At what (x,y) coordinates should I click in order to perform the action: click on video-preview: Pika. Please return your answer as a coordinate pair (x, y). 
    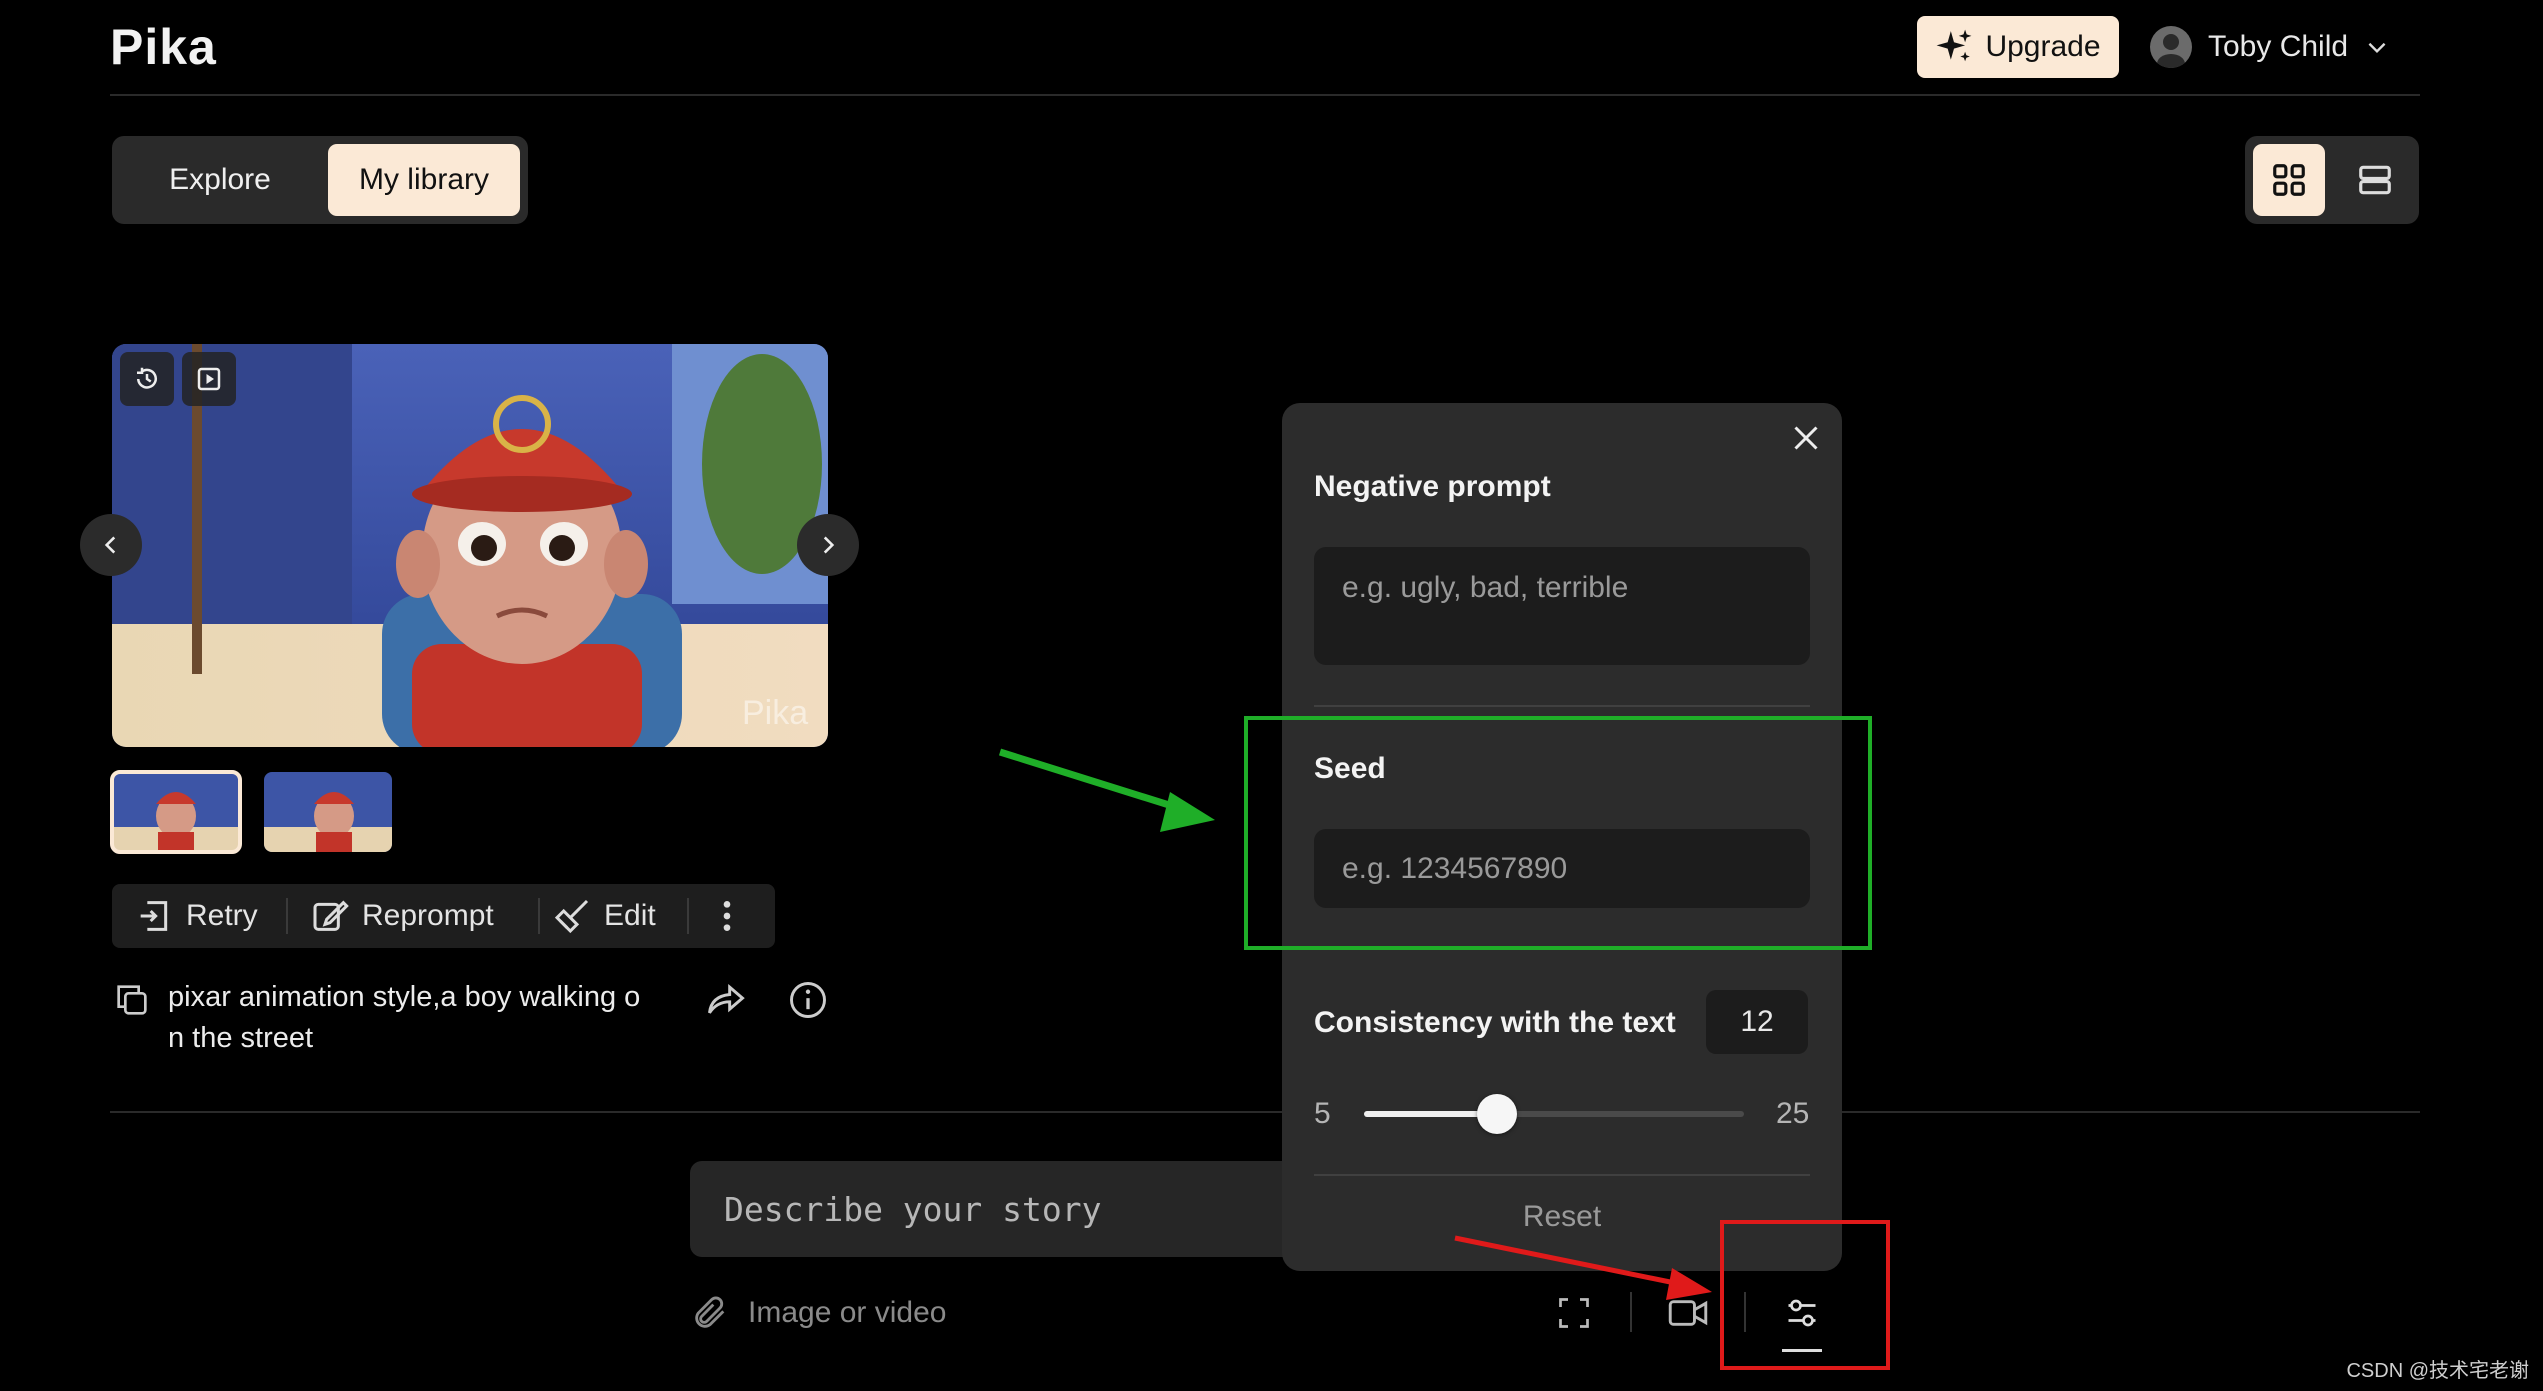
    Looking at the image, I should click on (470, 545).